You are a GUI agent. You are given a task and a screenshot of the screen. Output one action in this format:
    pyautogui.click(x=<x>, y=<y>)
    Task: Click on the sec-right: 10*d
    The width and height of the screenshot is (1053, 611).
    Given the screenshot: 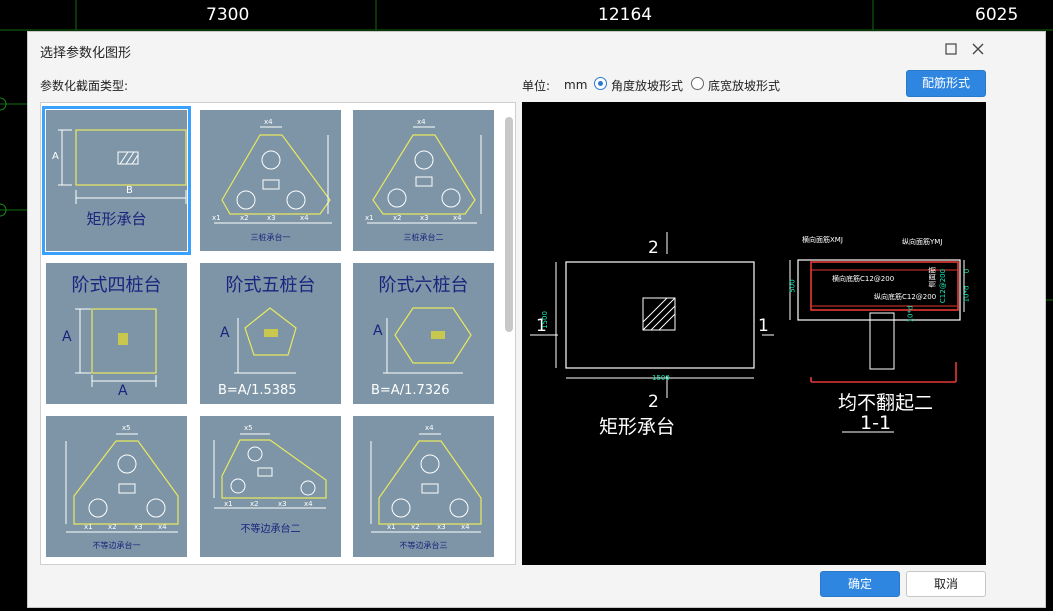 What is the action you would take?
    pyautogui.click(x=966, y=294)
    